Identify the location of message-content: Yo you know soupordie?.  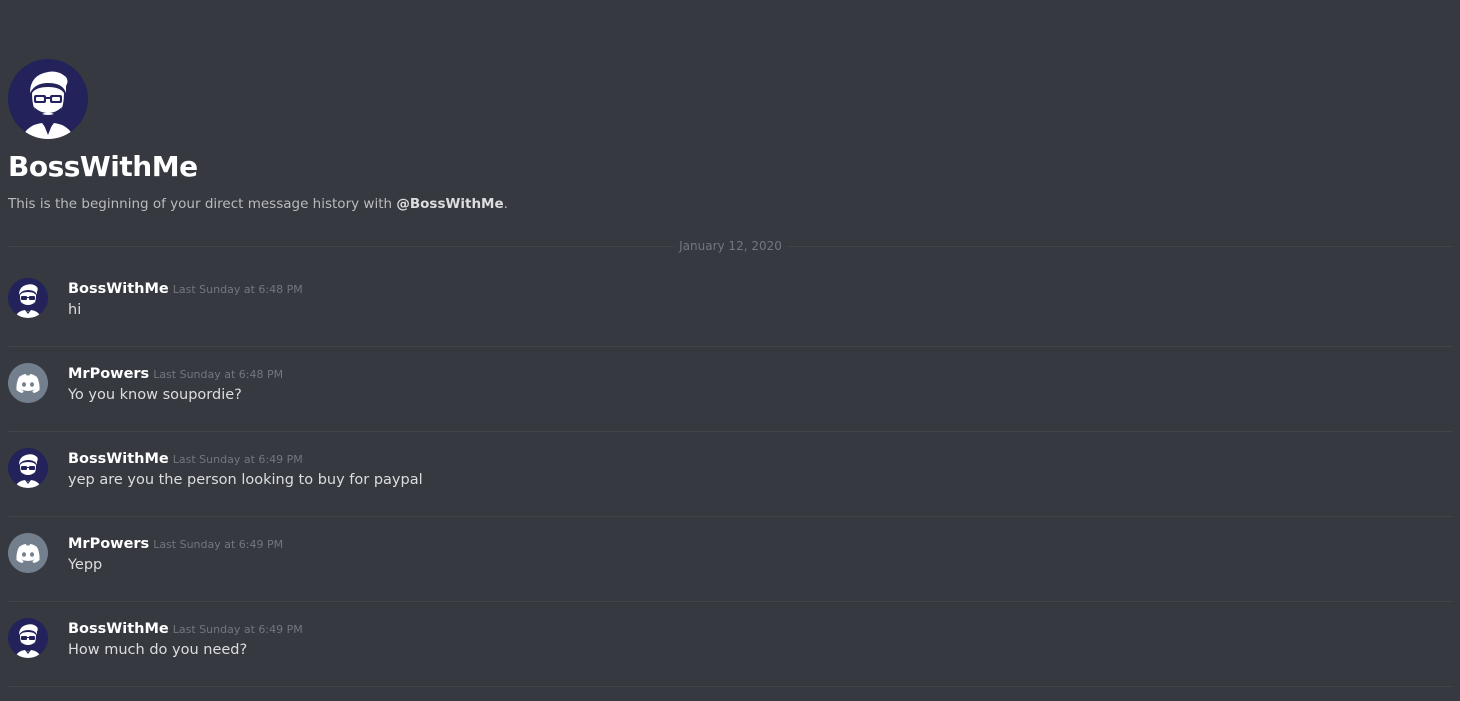
(155, 395).